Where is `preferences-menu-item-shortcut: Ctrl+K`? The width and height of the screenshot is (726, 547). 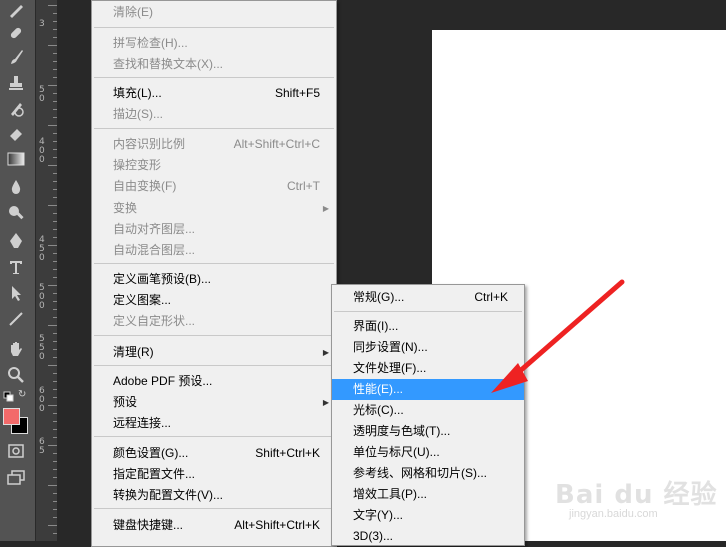
preferences-menu-item-shortcut: Ctrl+K is located at coordinates (491, 297).